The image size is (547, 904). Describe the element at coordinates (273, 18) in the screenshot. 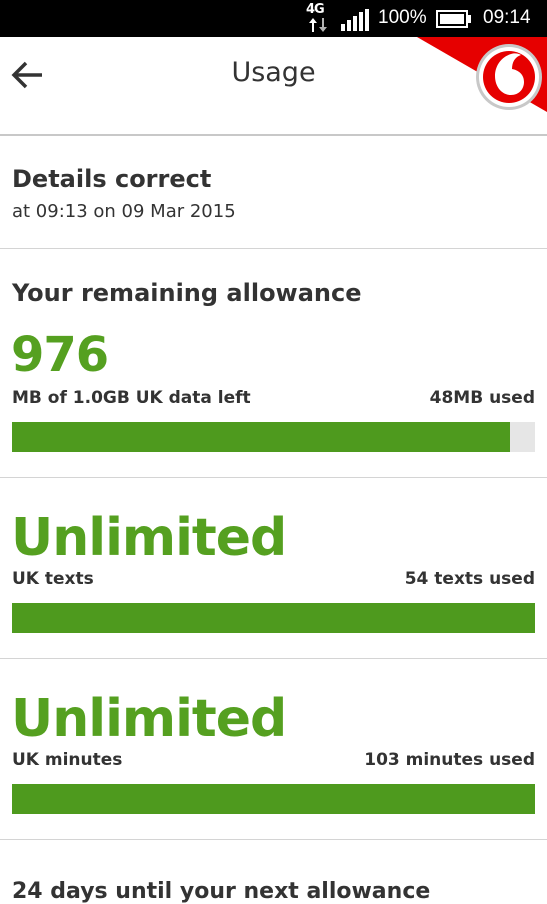

I see `status-bar: 4G 100% 09:14` at that location.